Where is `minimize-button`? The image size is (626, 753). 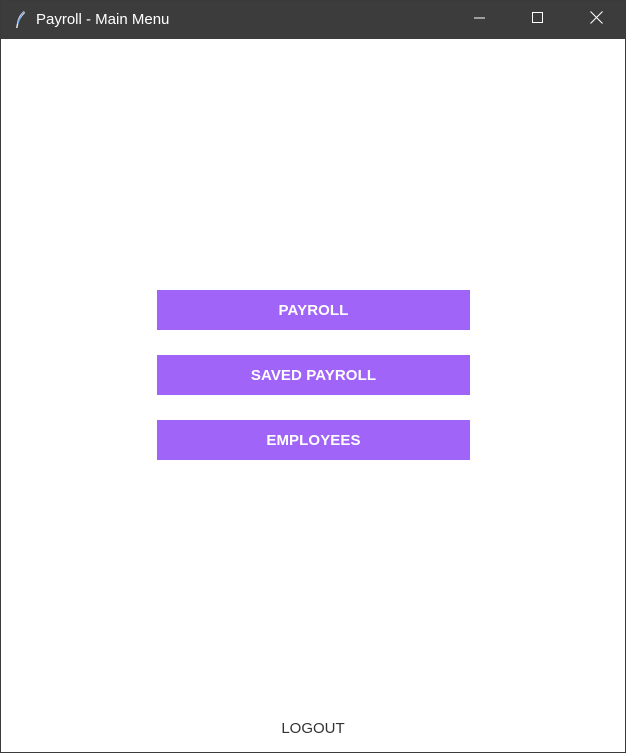 minimize-button is located at coordinates (480, 20).